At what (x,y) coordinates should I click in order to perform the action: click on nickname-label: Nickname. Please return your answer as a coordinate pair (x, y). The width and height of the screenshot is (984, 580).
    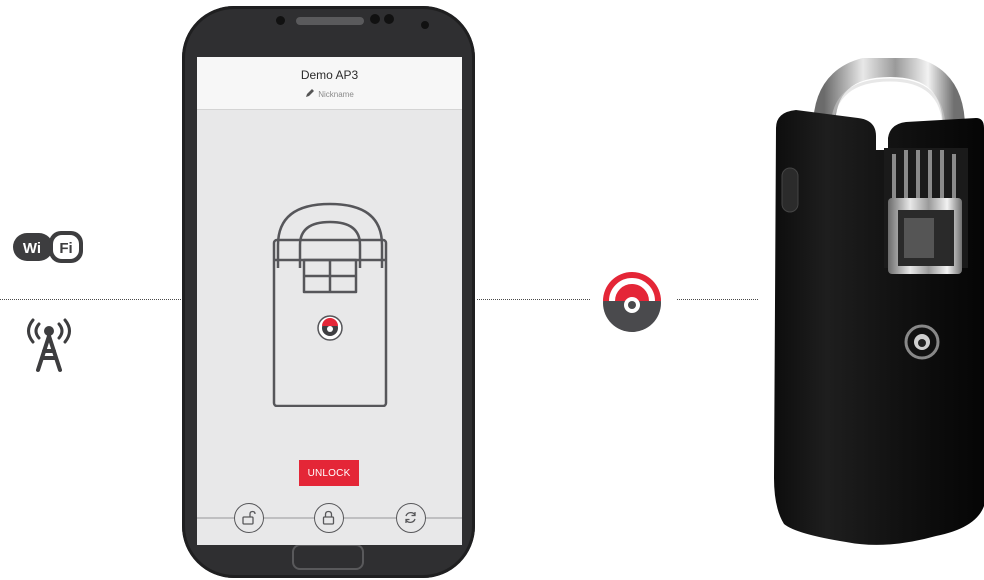
    Looking at the image, I should click on (336, 94).